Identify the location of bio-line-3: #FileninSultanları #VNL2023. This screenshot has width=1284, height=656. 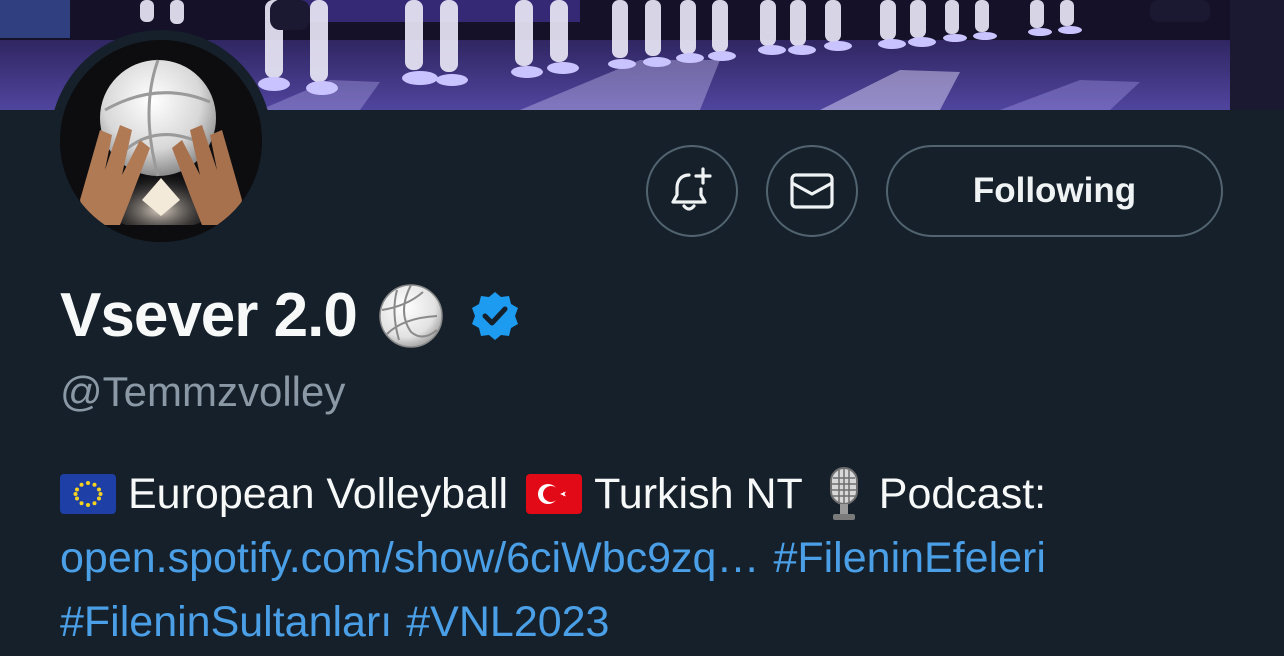
(660, 622).